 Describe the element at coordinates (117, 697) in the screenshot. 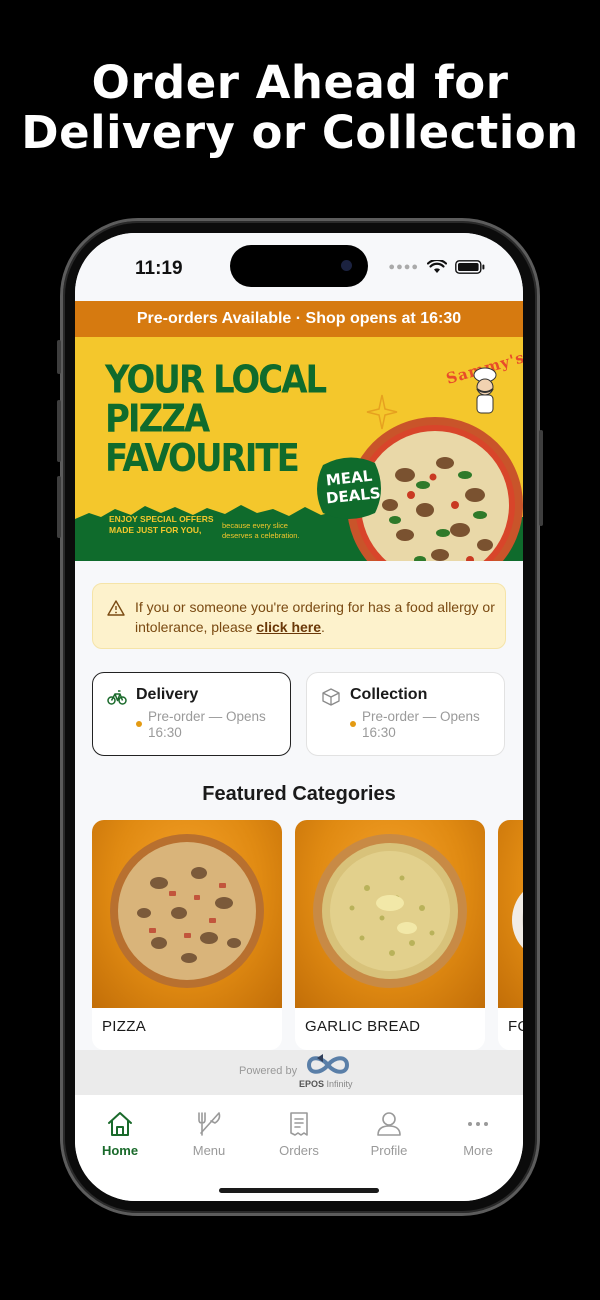

I see `bicycle-icon` at that location.